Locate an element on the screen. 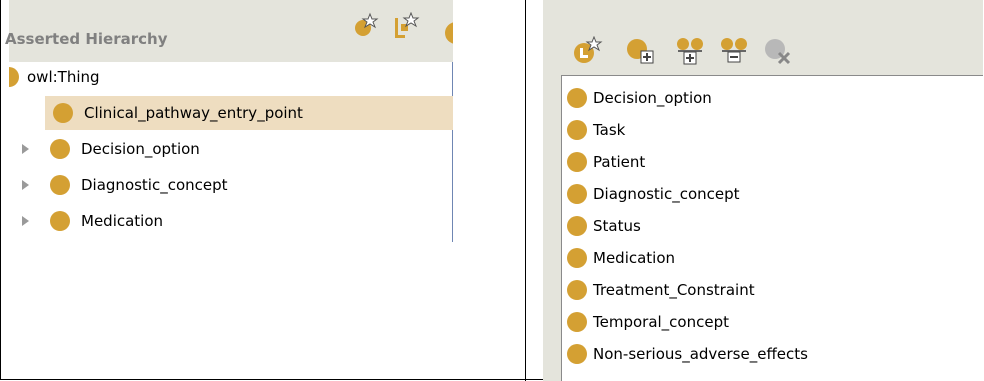  list-item-label: Status is located at coordinates (617, 226).